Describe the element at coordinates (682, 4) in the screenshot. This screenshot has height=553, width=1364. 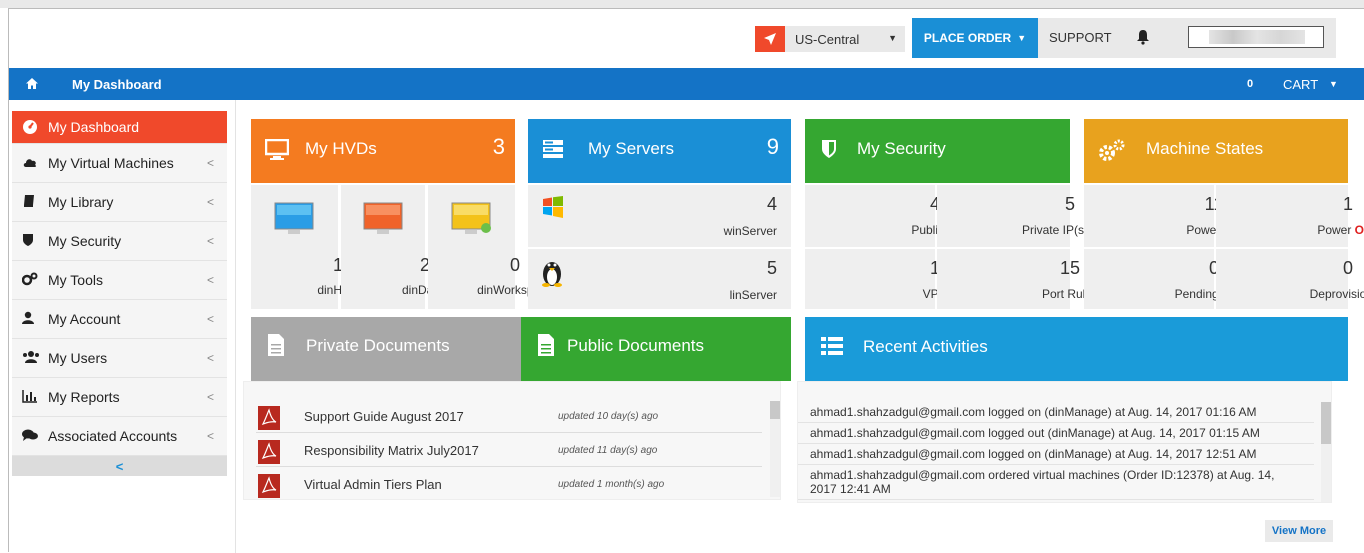
I see `window-top-strip` at that location.